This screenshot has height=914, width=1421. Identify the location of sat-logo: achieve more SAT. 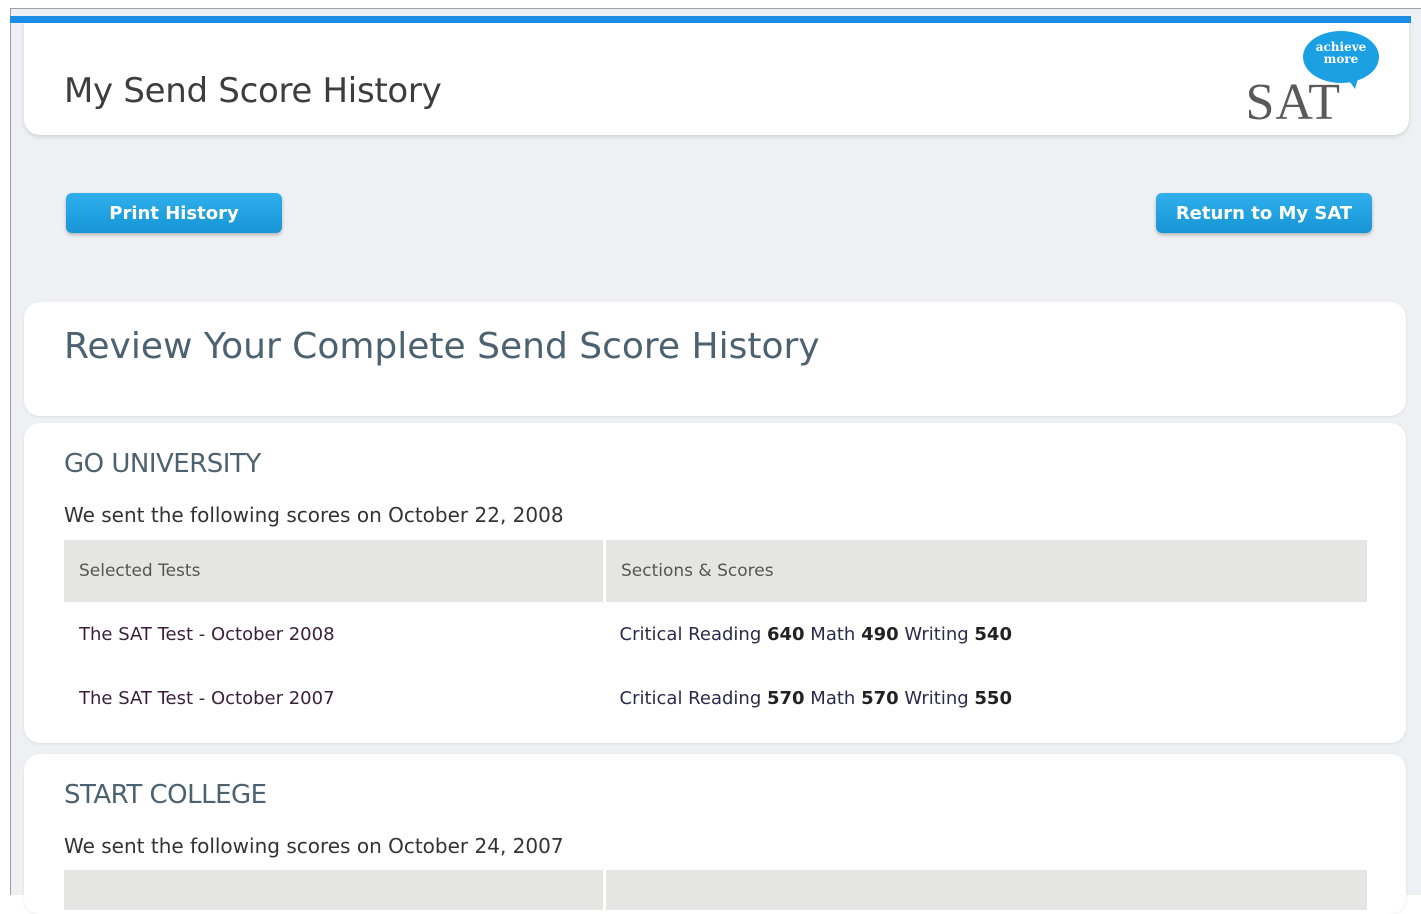
(1309, 81).